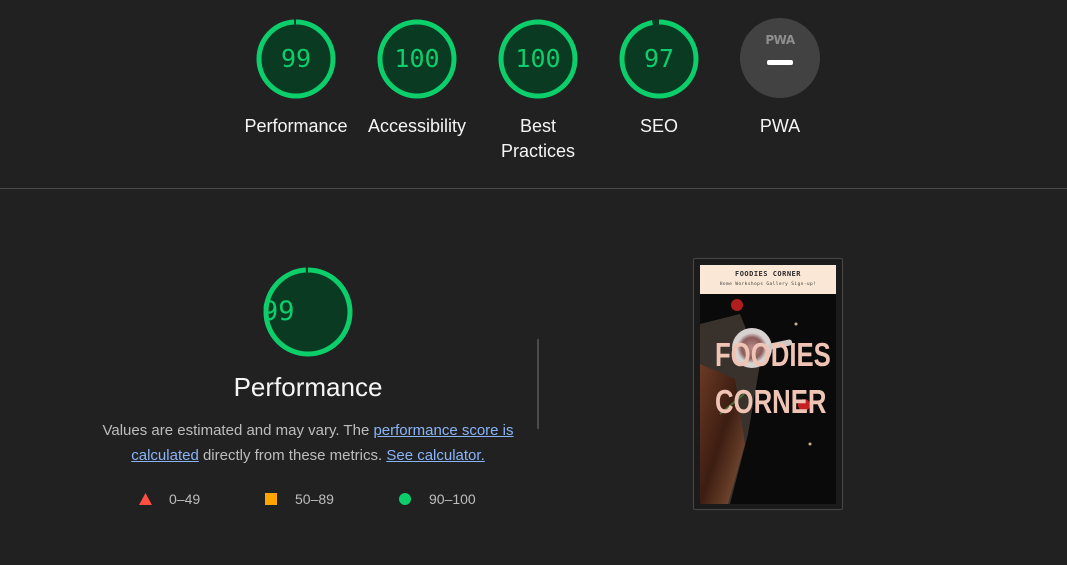  I want to click on performance-detail-gauge: 99, so click(308, 312).